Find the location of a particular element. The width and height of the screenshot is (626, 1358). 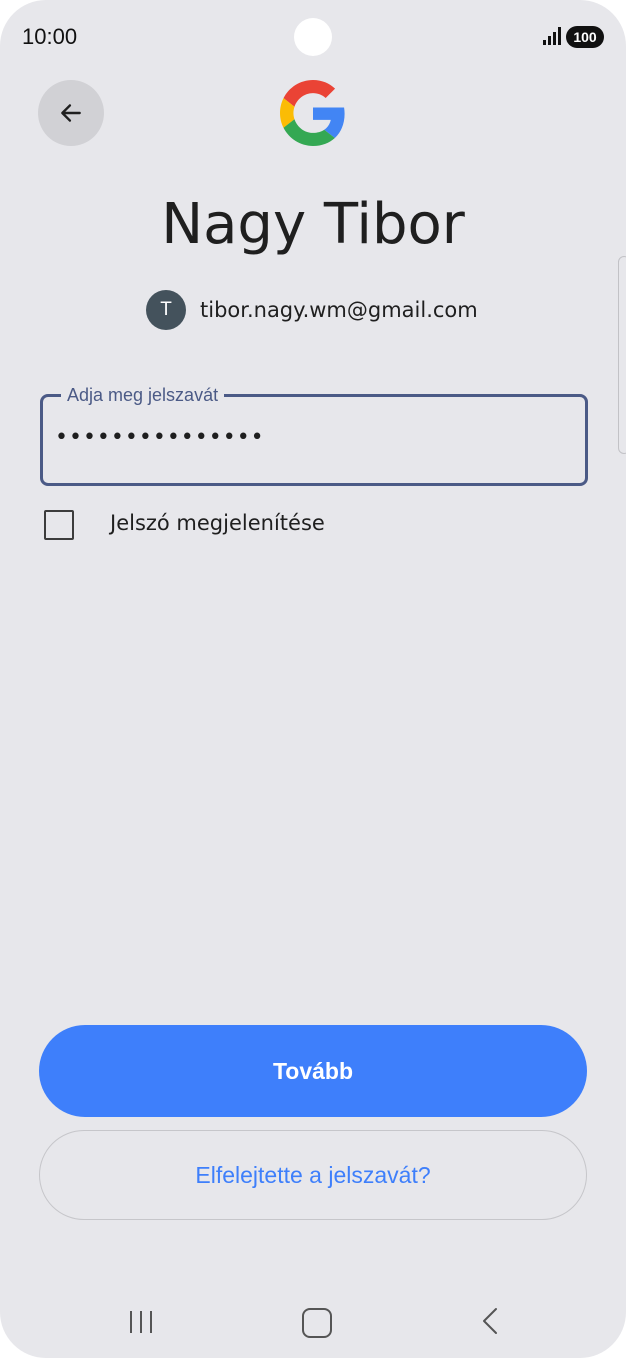

next-button: Tovább is located at coordinates (313, 1071).